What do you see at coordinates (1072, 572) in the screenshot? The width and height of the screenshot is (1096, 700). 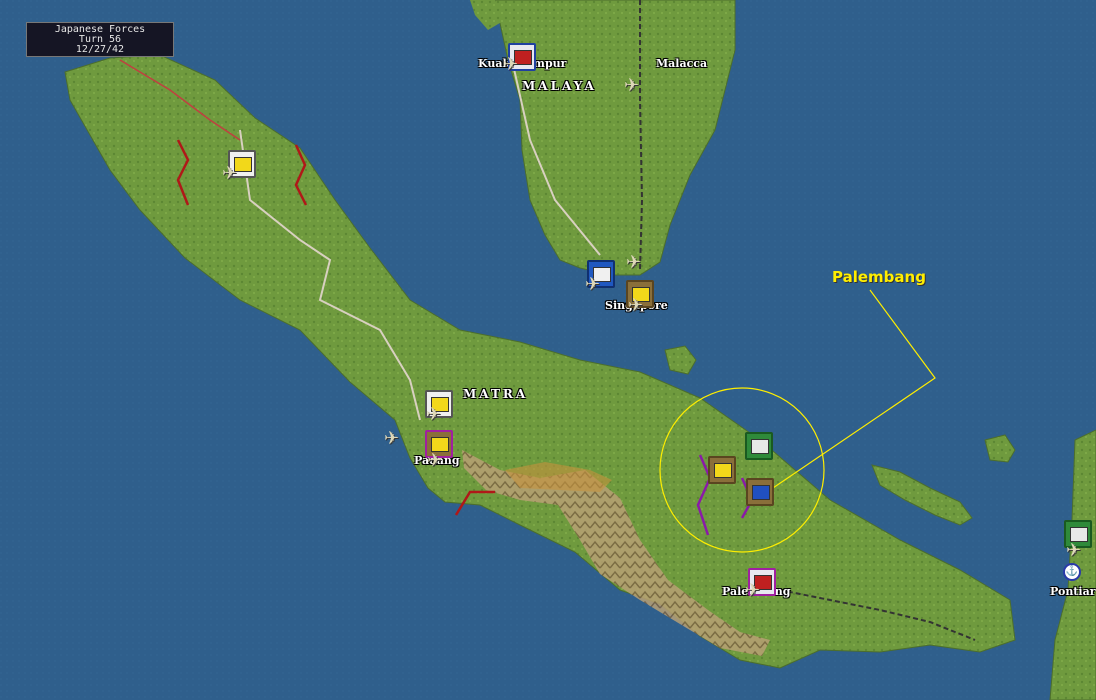 I see `anchor-icon: ⚓` at bounding box center [1072, 572].